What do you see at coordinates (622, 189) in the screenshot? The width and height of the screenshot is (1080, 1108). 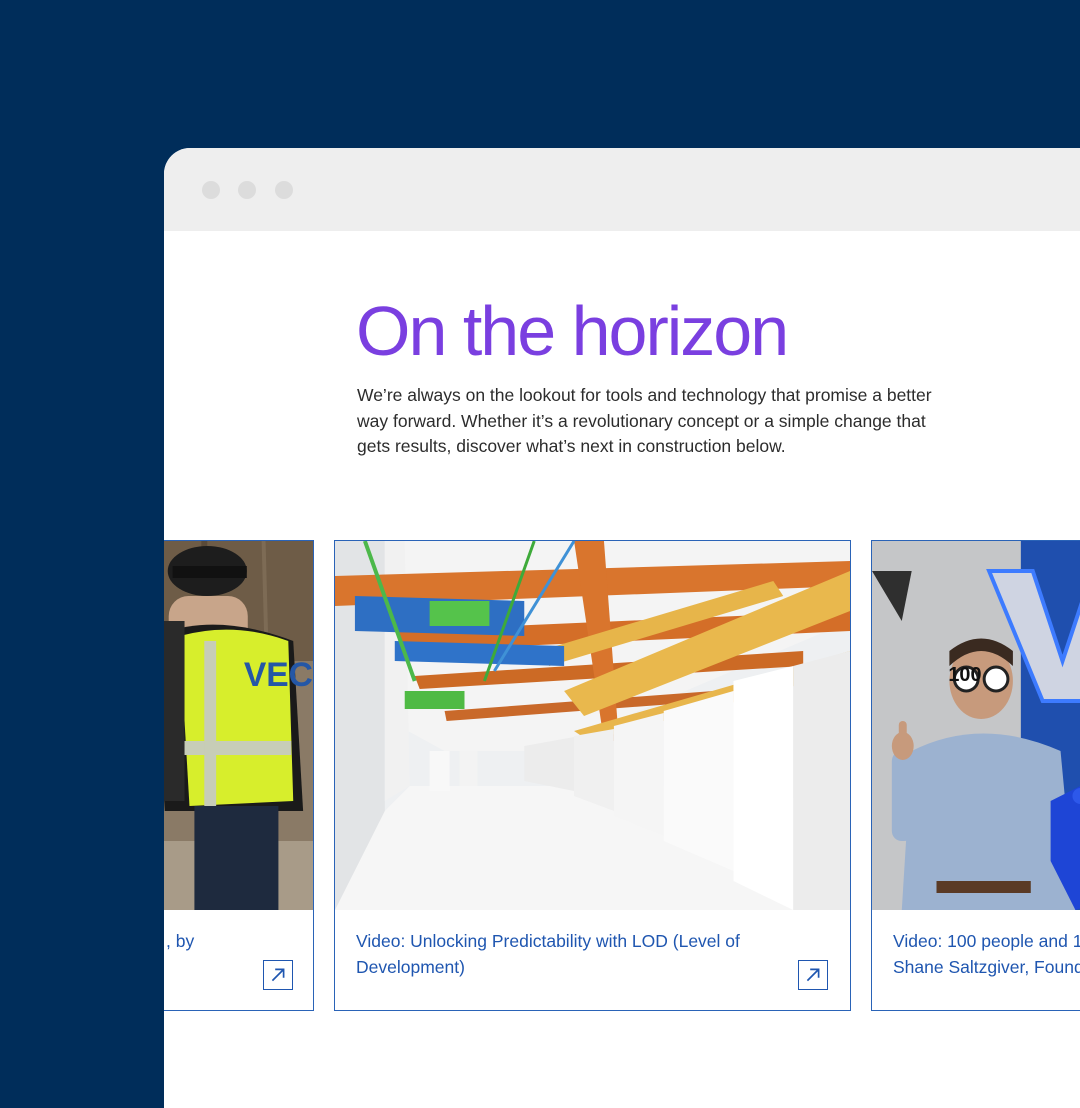 I see `browser-chrome` at bounding box center [622, 189].